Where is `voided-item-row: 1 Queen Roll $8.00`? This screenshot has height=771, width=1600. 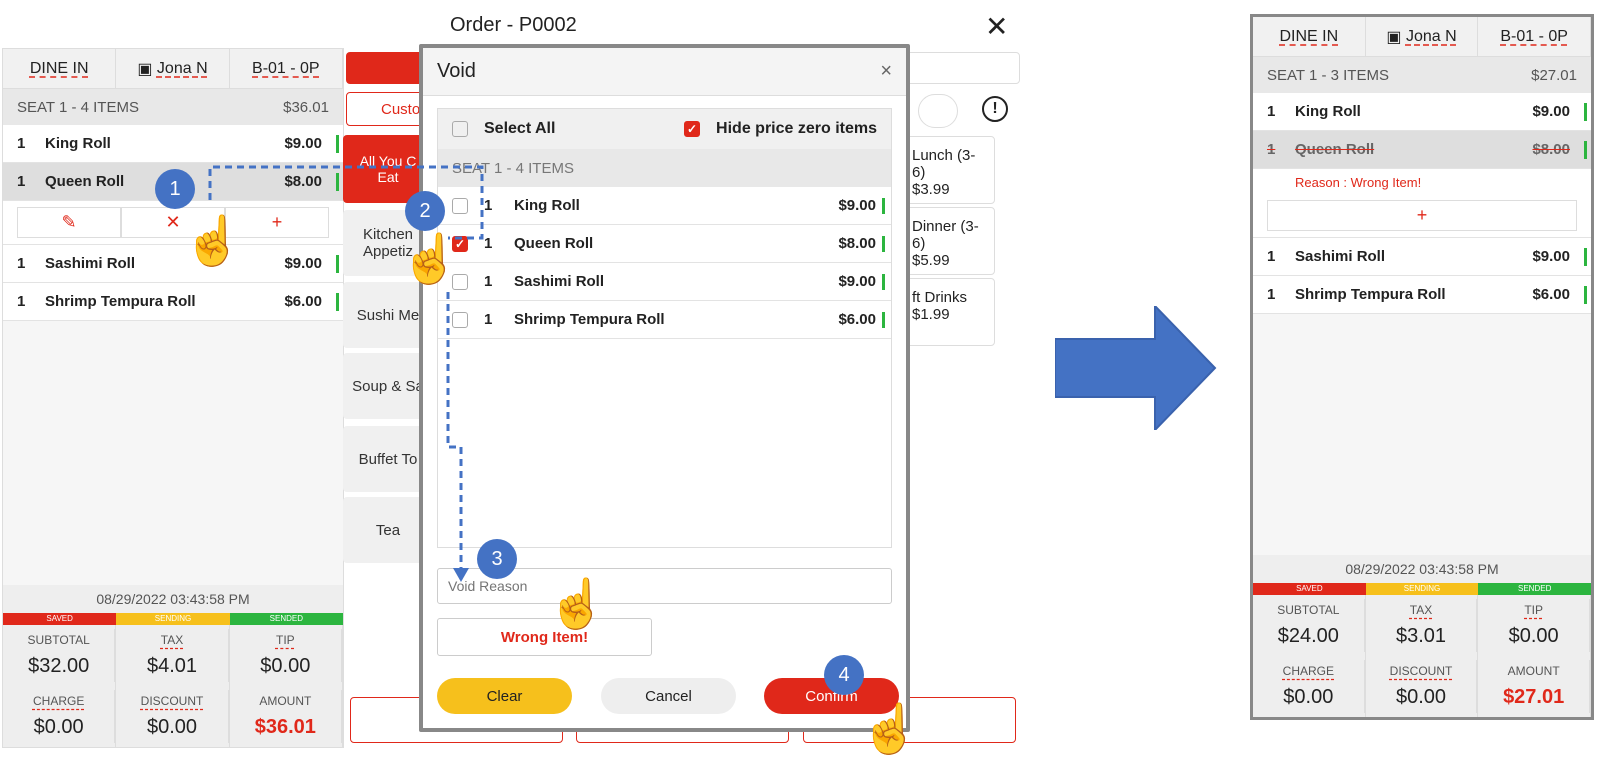
voided-item-row: 1 Queen Roll $8.00 is located at coordinates (1422, 150).